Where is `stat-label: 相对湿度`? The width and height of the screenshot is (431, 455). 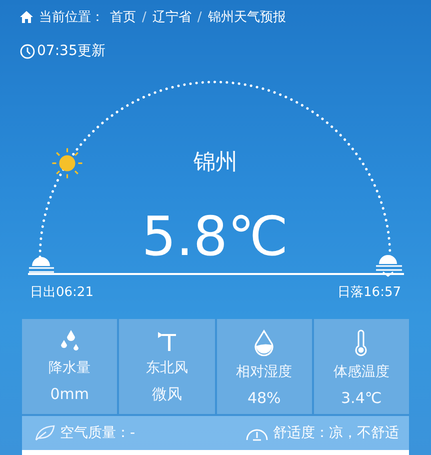 stat-label: 相对湿度 is located at coordinates (264, 372).